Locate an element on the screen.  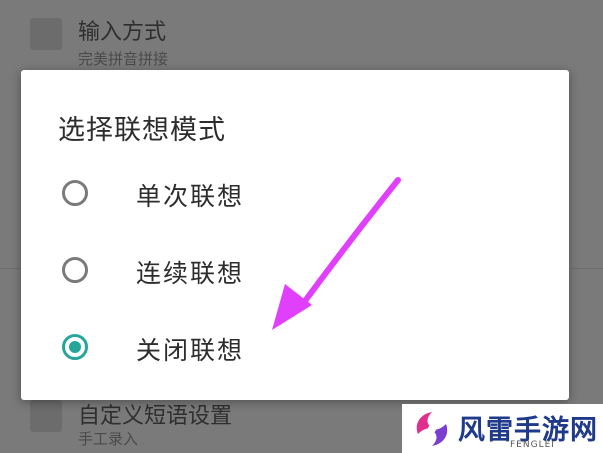
watermark-subtitle: FENGLEI is located at coordinates (532, 445).